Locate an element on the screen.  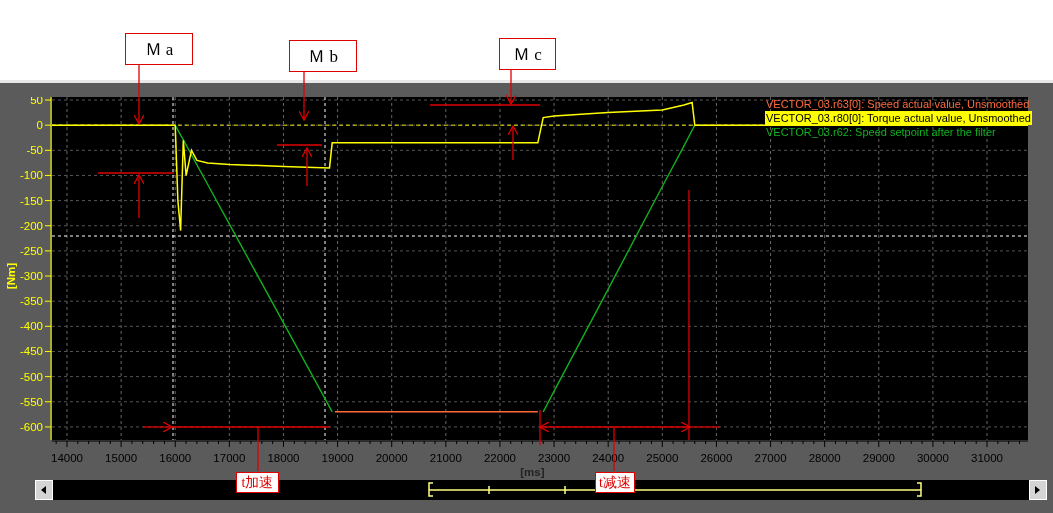
axis-tick-label: -500 is located at coordinates (31, 376).